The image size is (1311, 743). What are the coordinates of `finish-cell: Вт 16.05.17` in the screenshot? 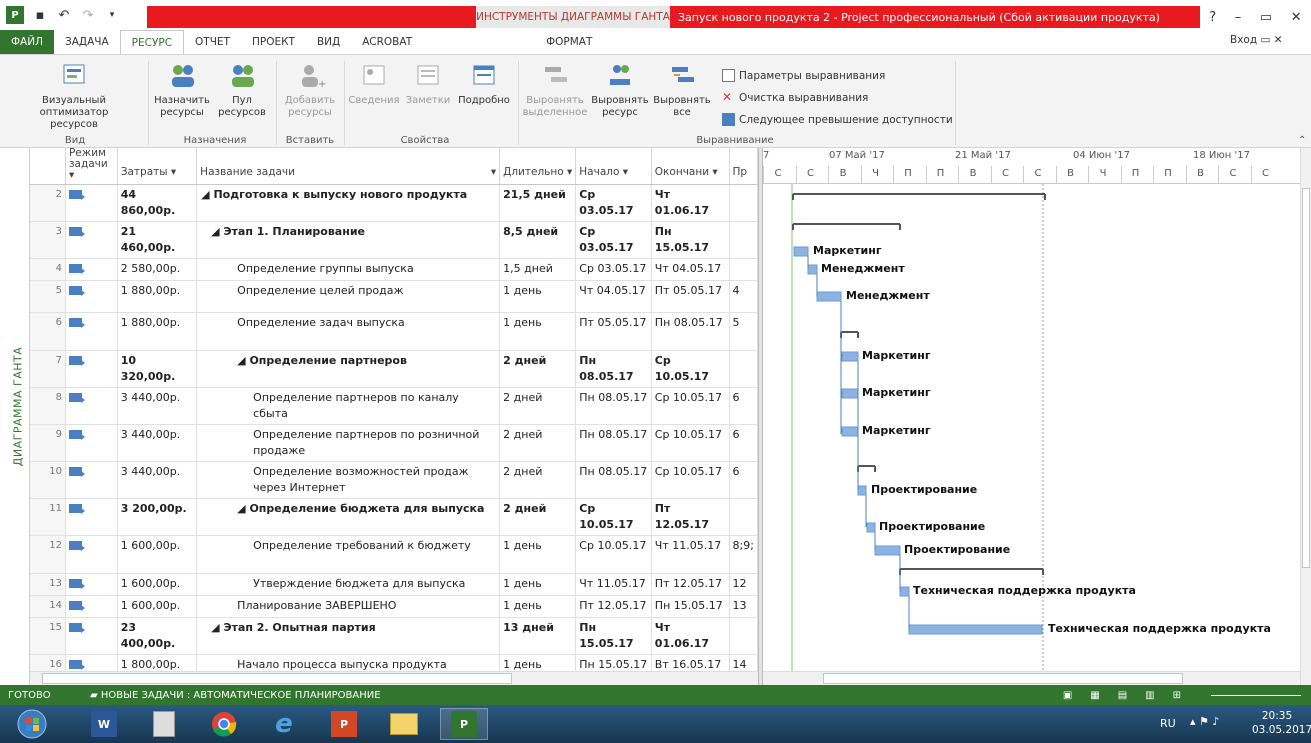 It's located at (690, 662).